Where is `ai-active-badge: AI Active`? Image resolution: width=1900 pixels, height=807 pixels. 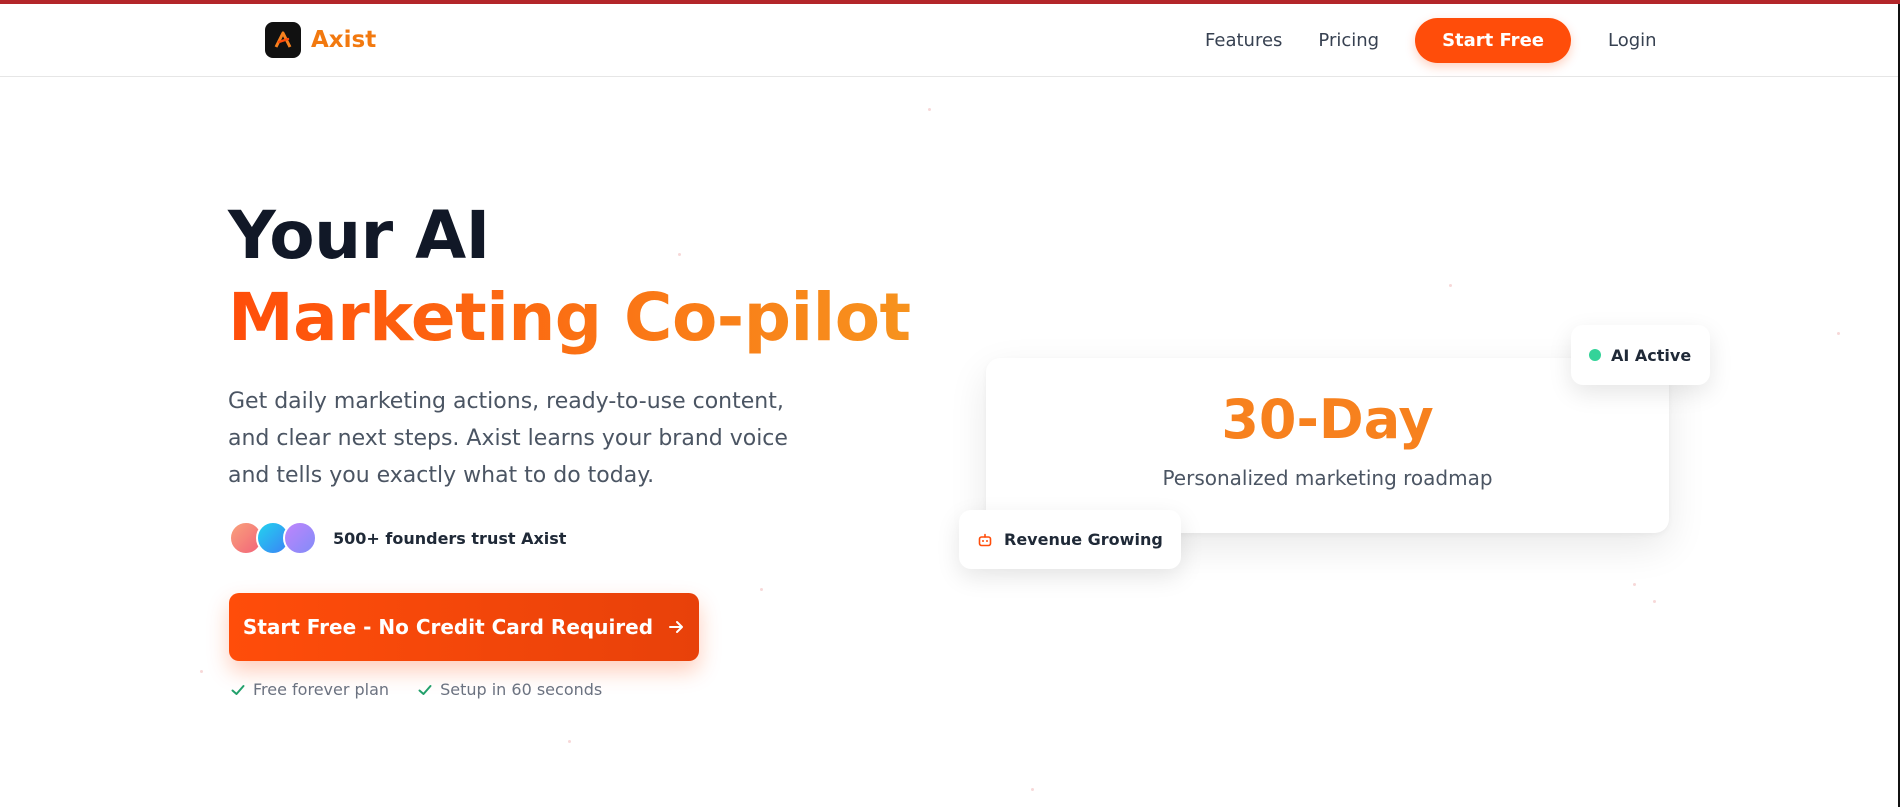
ai-active-badge: AI Active is located at coordinates (1641, 355).